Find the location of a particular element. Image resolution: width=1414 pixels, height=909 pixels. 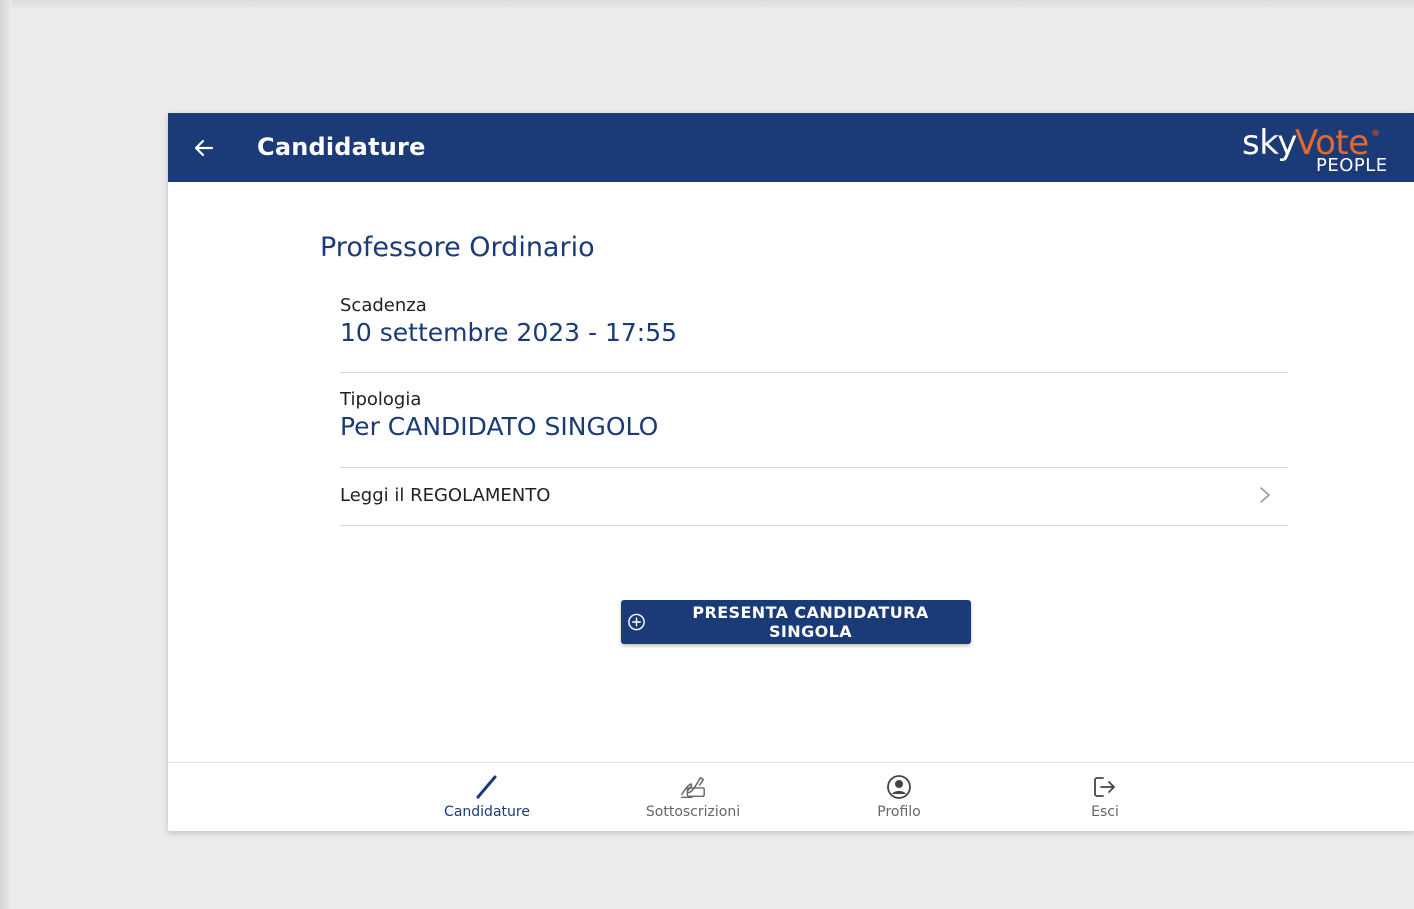

signature-icon is located at coordinates (693, 787).